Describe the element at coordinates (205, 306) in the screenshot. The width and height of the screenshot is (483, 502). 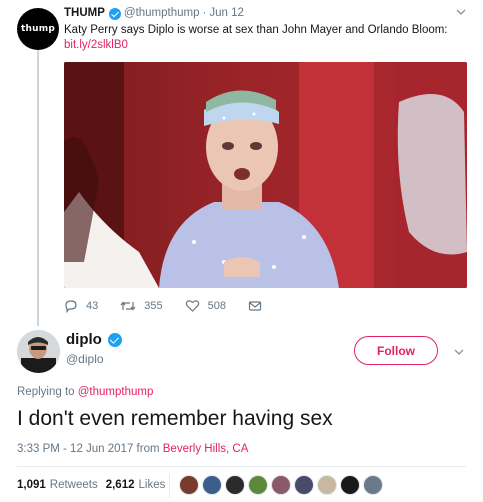
I see `like-action: 508` at that location.